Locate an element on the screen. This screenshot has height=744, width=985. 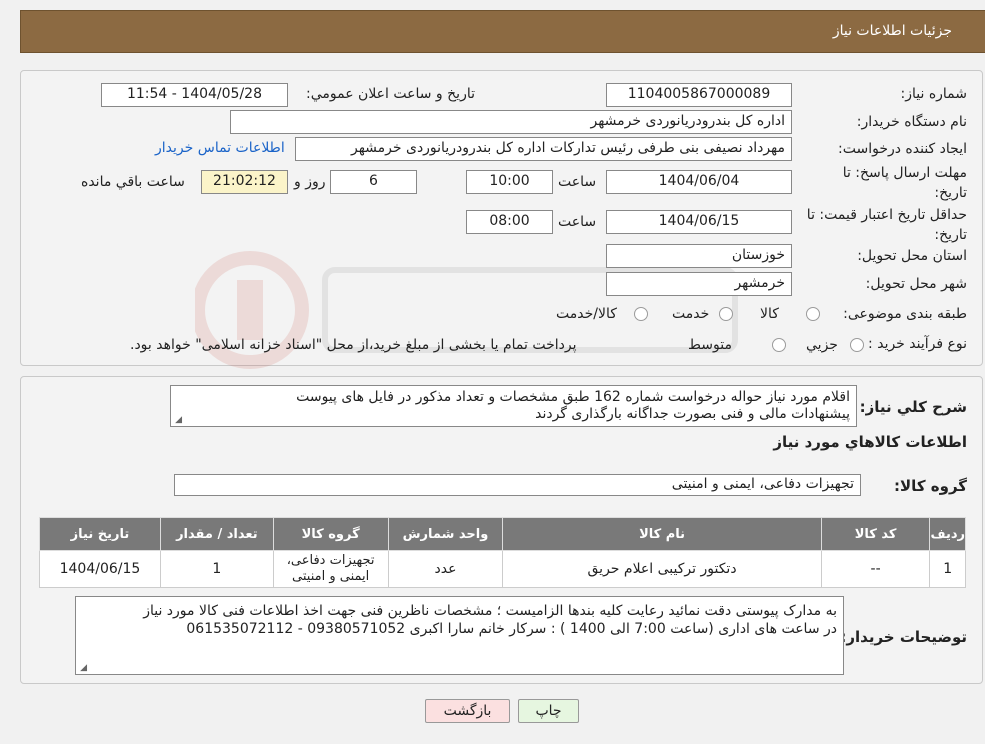
col-group-header: گروه کالا is located at coordinates (330, 534).